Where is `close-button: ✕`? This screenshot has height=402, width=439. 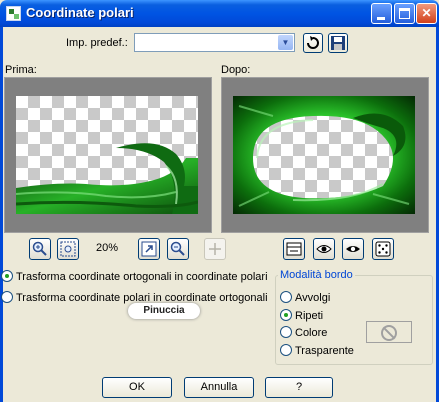 close-button: ✕ is located at coordinates (426, 13).